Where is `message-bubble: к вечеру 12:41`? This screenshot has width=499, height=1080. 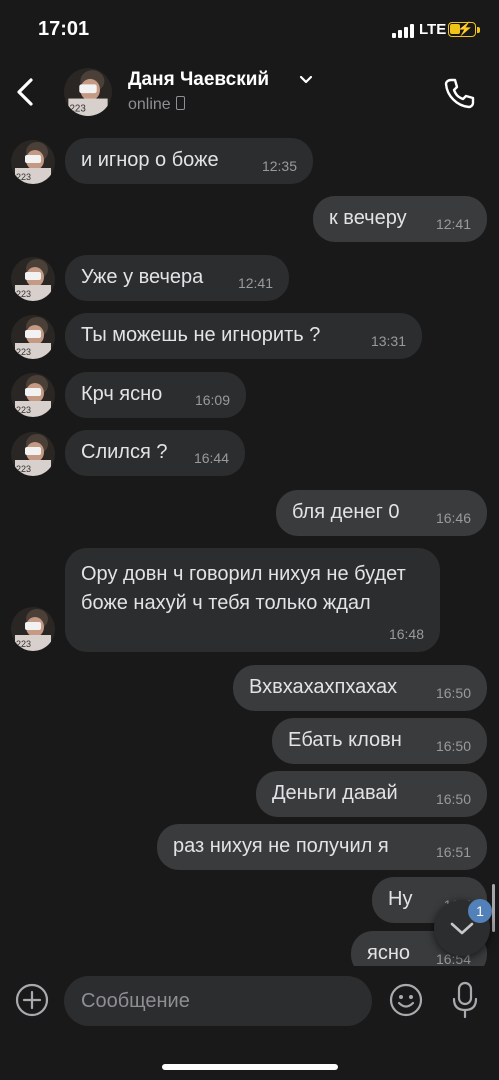 message-bubble: к вечеру 12:41 is located at coordinates (400, 219).